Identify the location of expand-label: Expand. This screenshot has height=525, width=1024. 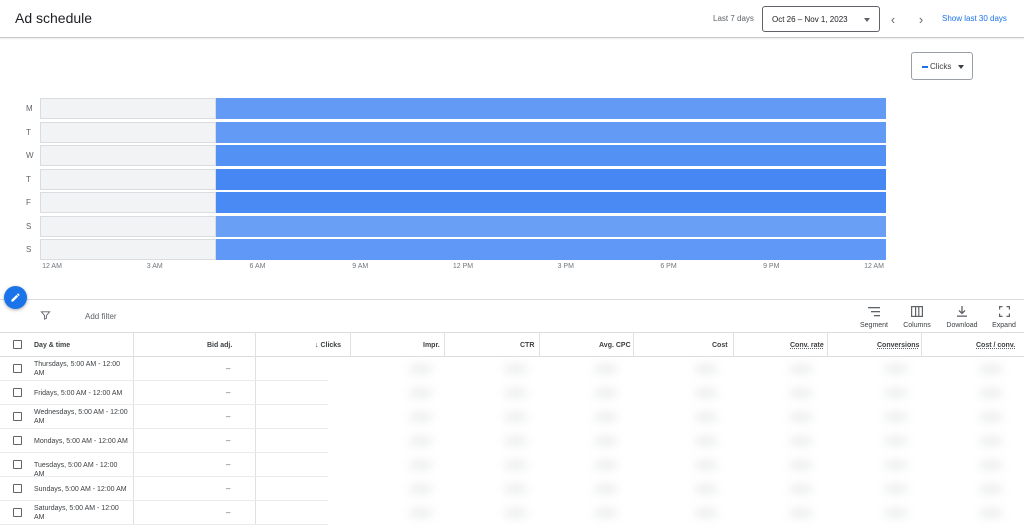
(1004, 325).